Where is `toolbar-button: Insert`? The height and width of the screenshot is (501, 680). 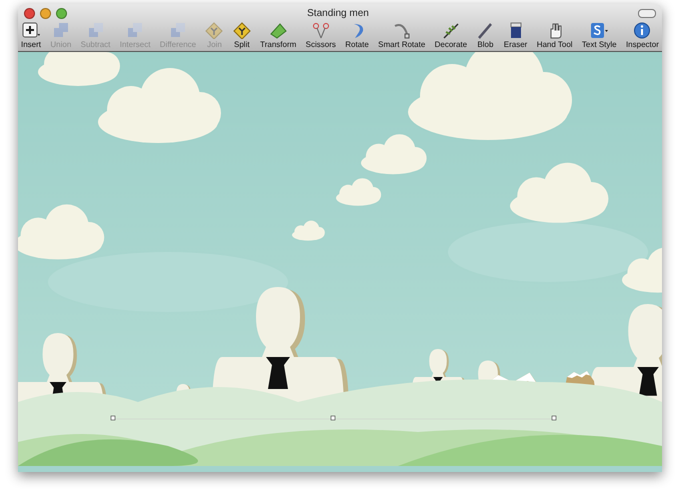
toolbar-button: Insert is located at coordinates (31, 35).